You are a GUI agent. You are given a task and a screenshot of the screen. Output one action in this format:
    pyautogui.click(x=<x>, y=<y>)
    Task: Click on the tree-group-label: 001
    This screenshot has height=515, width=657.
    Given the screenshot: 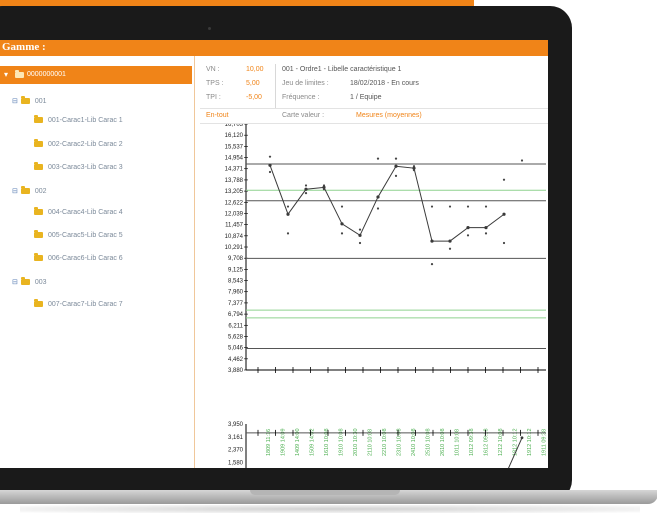 What is the action you would take?
    pyautogui.click(x=40, y=101)
    